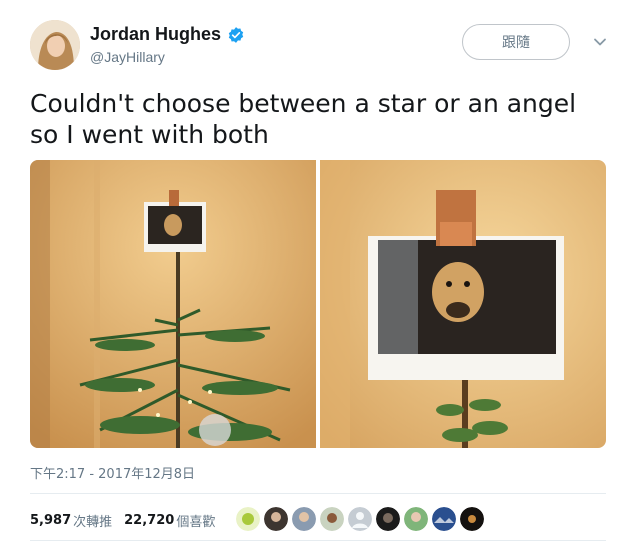  I want to click on display-name-row: Jordan Hughes, so click(167, 34).